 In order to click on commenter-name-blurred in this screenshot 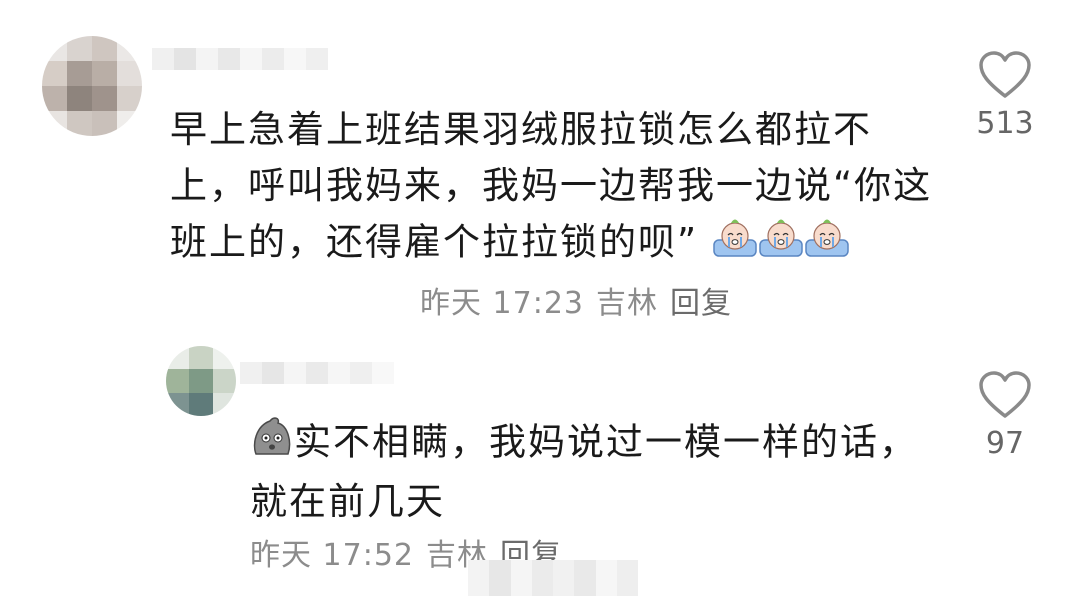, I will do `click(240, 59)`.